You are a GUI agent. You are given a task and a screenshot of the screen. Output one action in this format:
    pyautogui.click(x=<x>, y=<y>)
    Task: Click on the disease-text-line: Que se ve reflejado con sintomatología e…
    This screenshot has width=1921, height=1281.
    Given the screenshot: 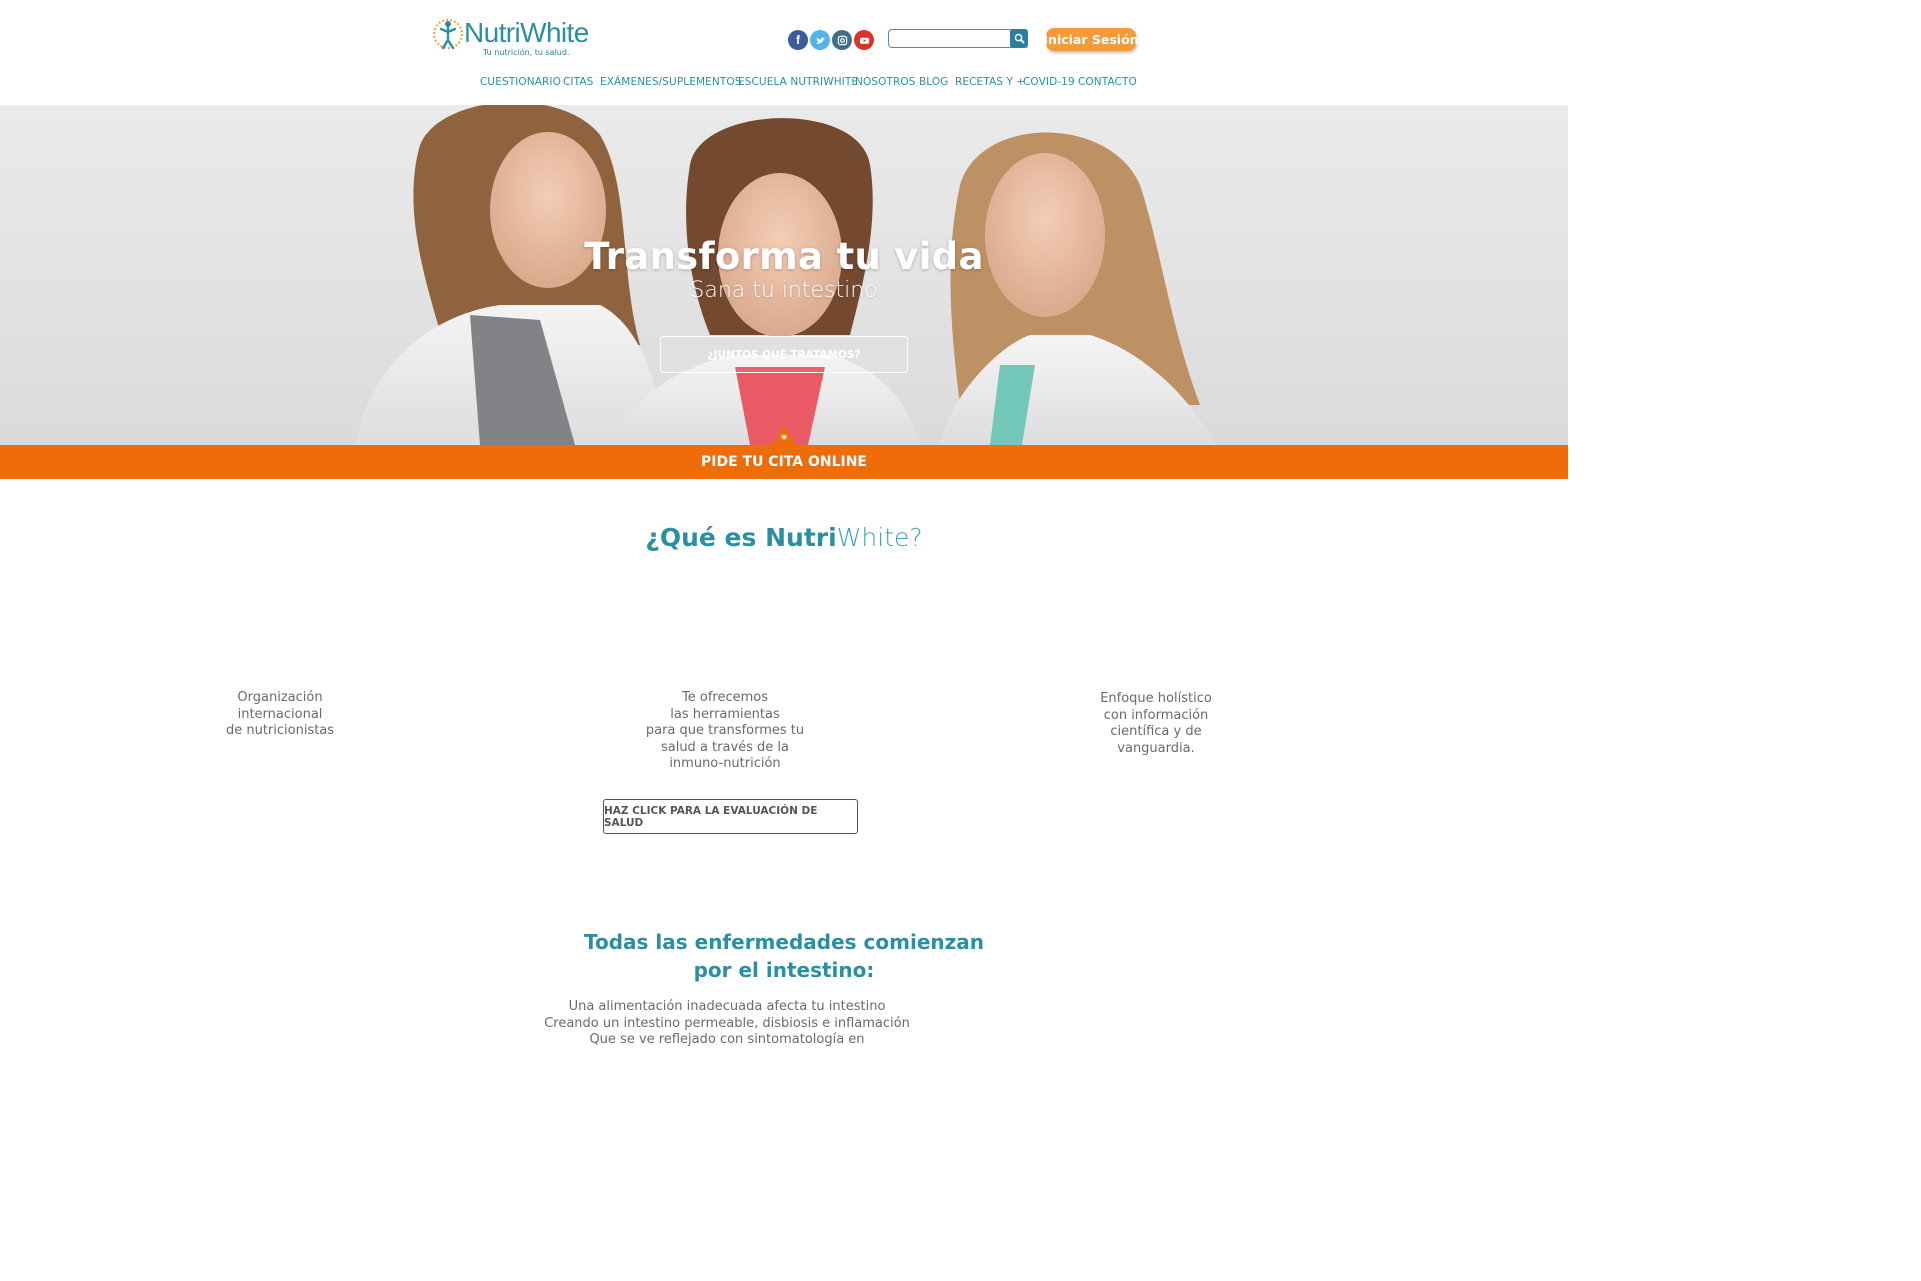 What is the action you would take?
    pyautogui.click(x=727, y=1039)
    